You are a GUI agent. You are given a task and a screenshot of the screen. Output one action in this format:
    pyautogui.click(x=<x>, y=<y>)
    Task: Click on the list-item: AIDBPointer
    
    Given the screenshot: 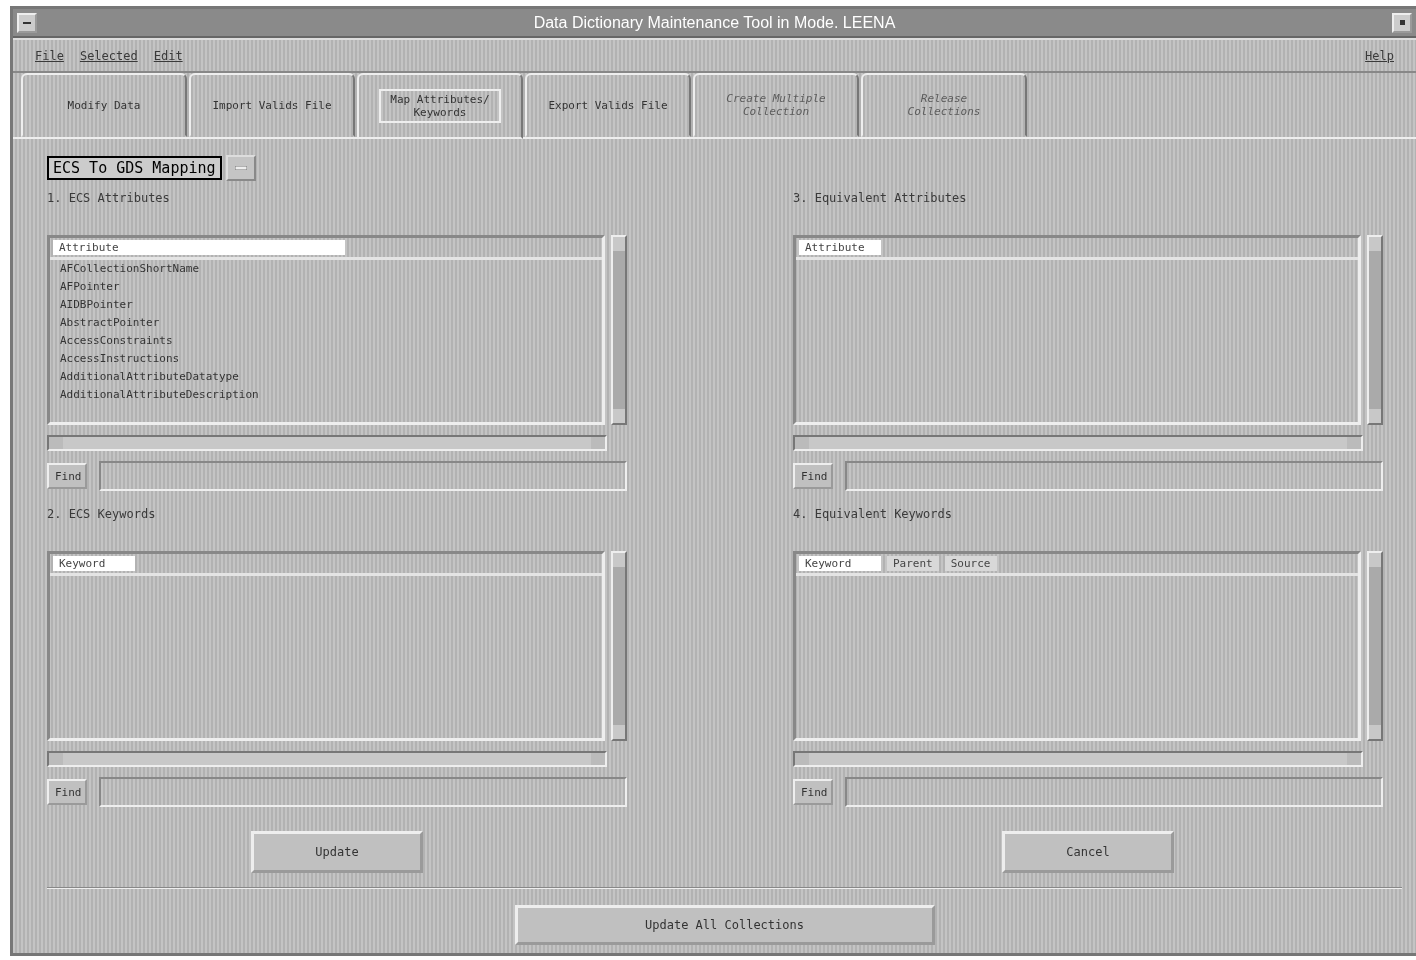 What is the action you would take?
    pyautogui.click(x=326, y=305)
    